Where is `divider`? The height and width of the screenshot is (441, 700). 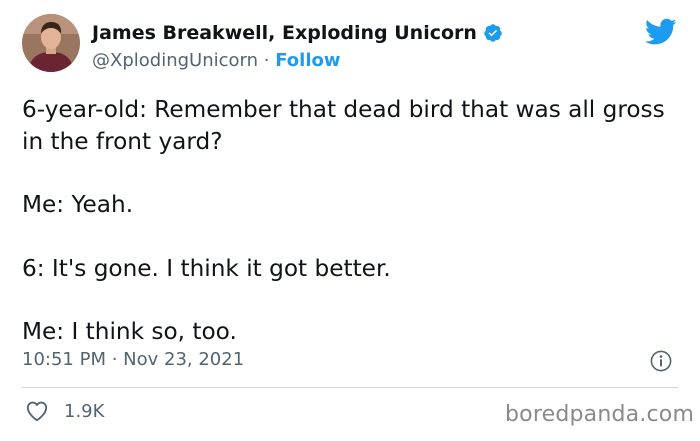
divider is located at coordinates (350, 387).